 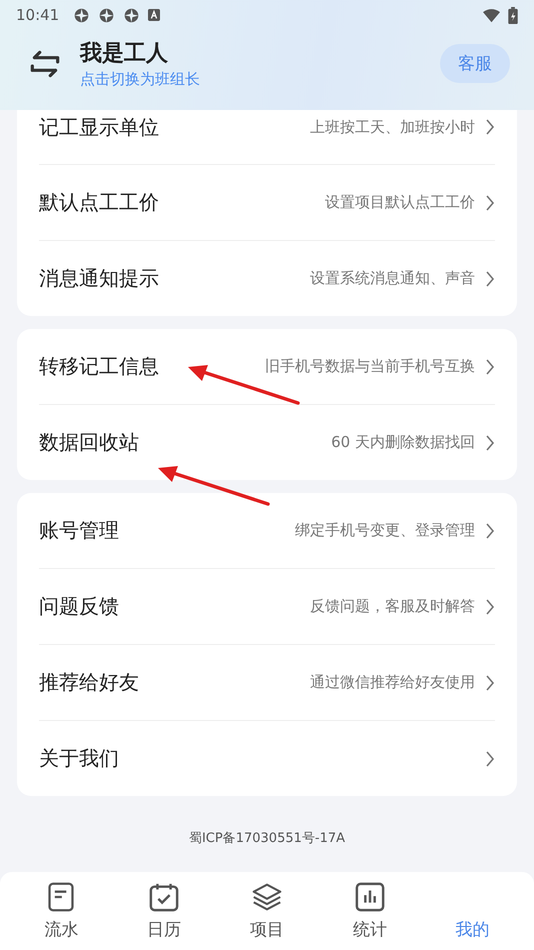 I want to click on settings-row: 关于我们, so click(x=267, y=758).